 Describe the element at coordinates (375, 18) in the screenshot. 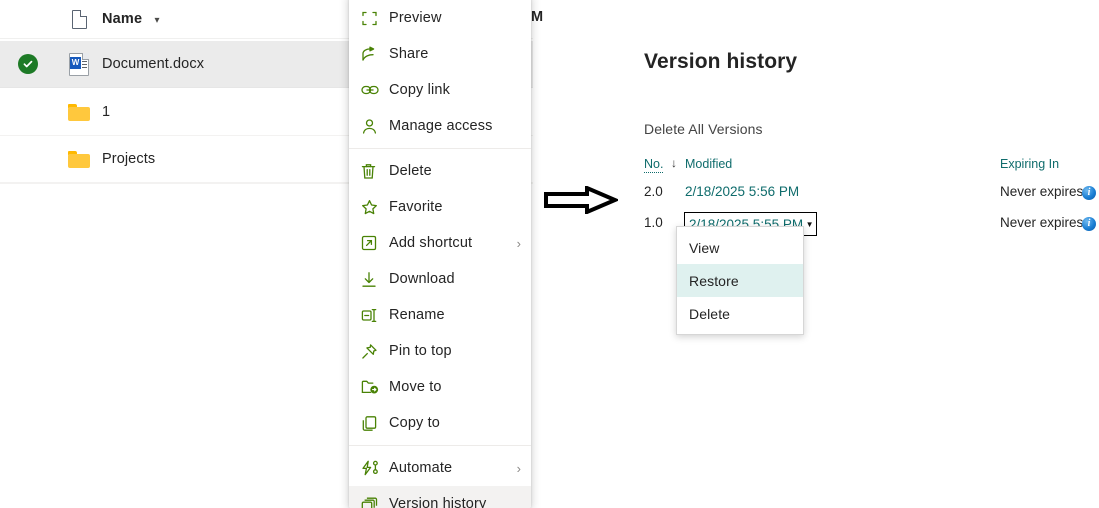

I see `preview-icon` at that location.